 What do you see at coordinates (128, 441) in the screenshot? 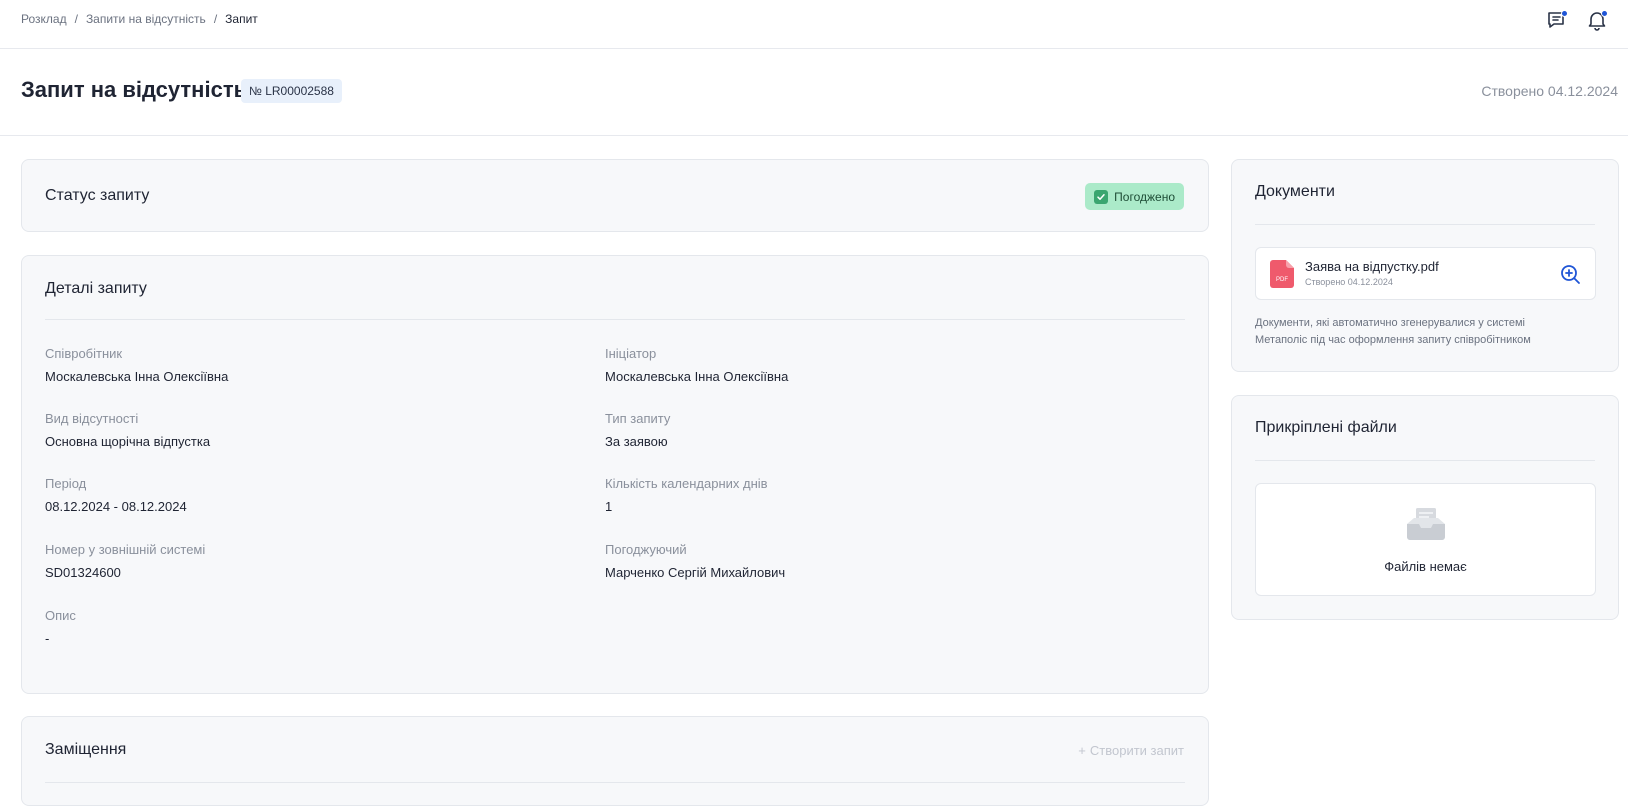
I see `field-value: Основна щорічна відпустка` at bounding box center [128, 441].